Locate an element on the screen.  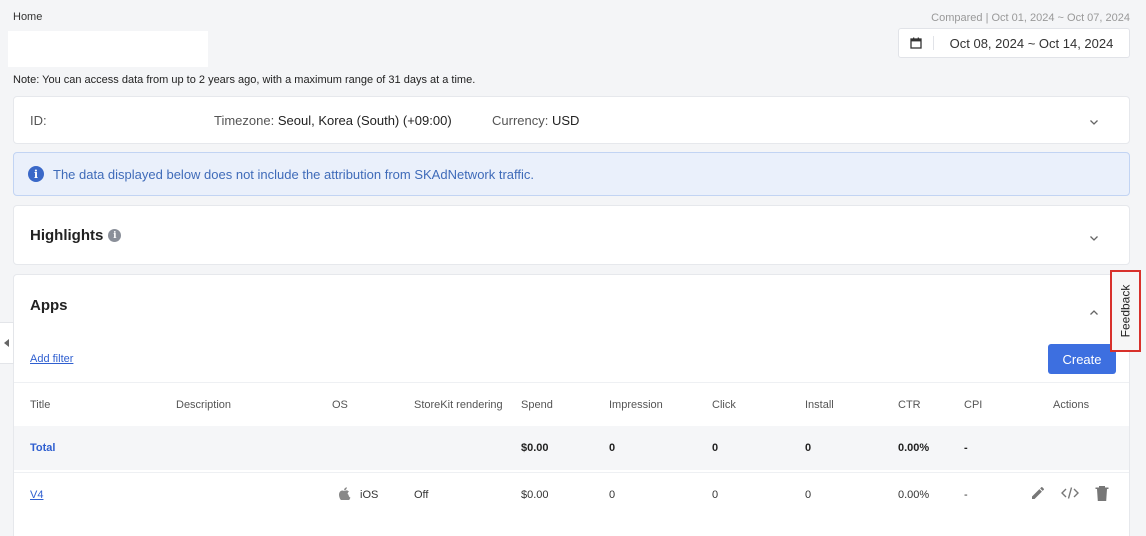
caret-left-icon is located at coordinates (6, 343).